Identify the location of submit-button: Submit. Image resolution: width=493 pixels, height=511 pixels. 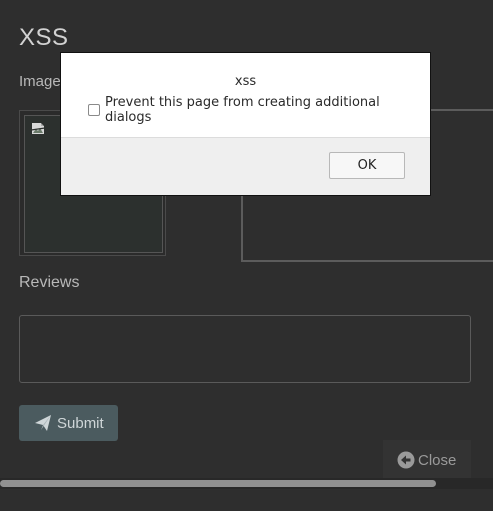
(68, 423).